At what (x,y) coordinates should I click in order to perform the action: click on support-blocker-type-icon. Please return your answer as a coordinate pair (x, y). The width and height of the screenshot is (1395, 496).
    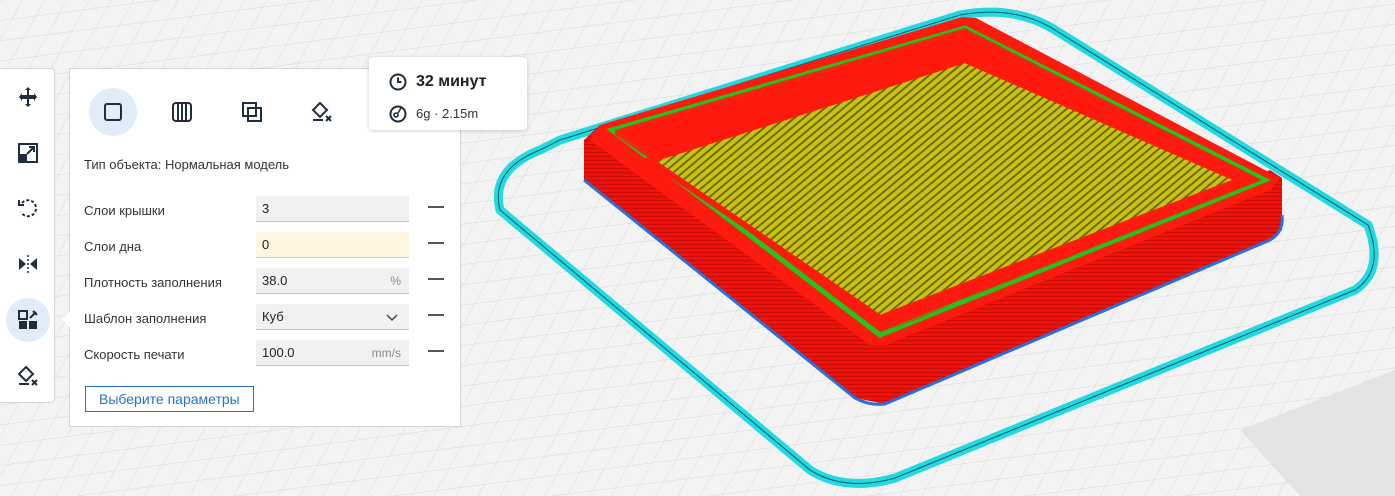
    Looking at the image, I should click on (321, 111).